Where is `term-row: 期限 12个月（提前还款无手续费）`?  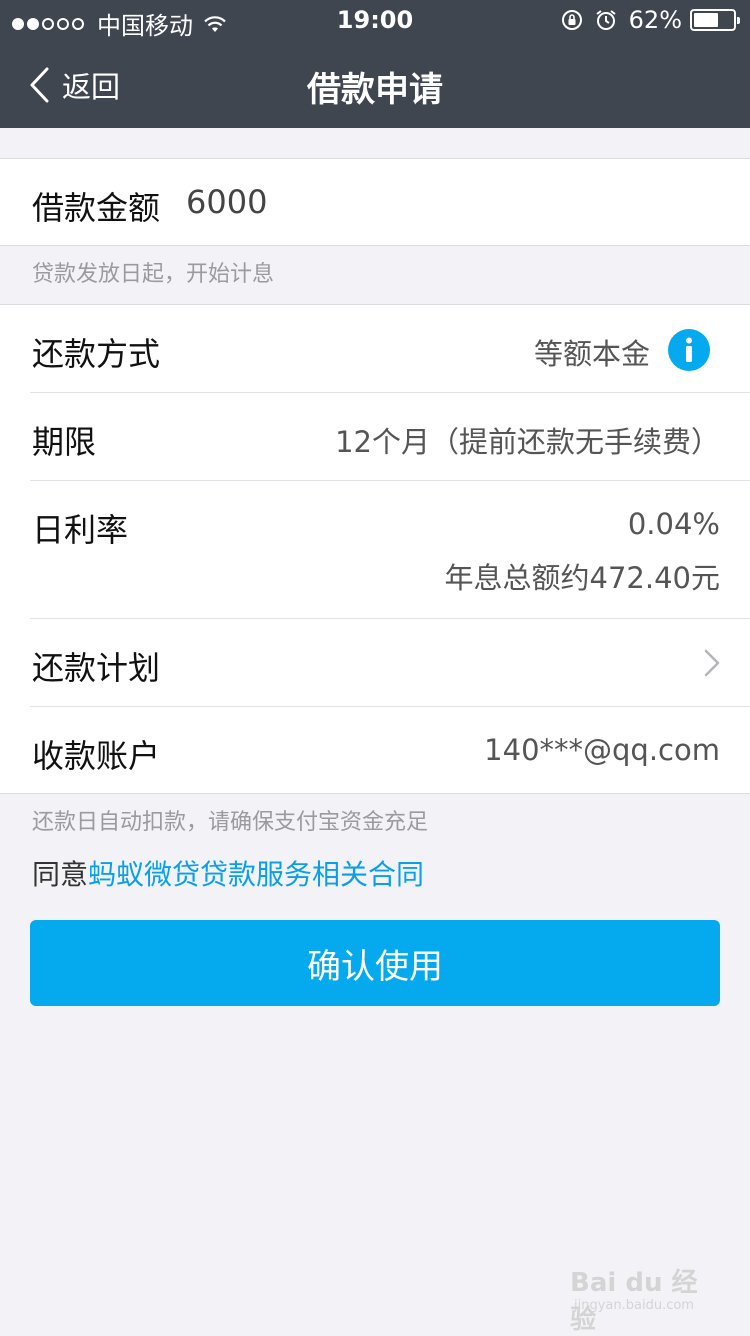 term-row: 期限 12个月（提前还款无手续费） is located at coordinates (375, 437).